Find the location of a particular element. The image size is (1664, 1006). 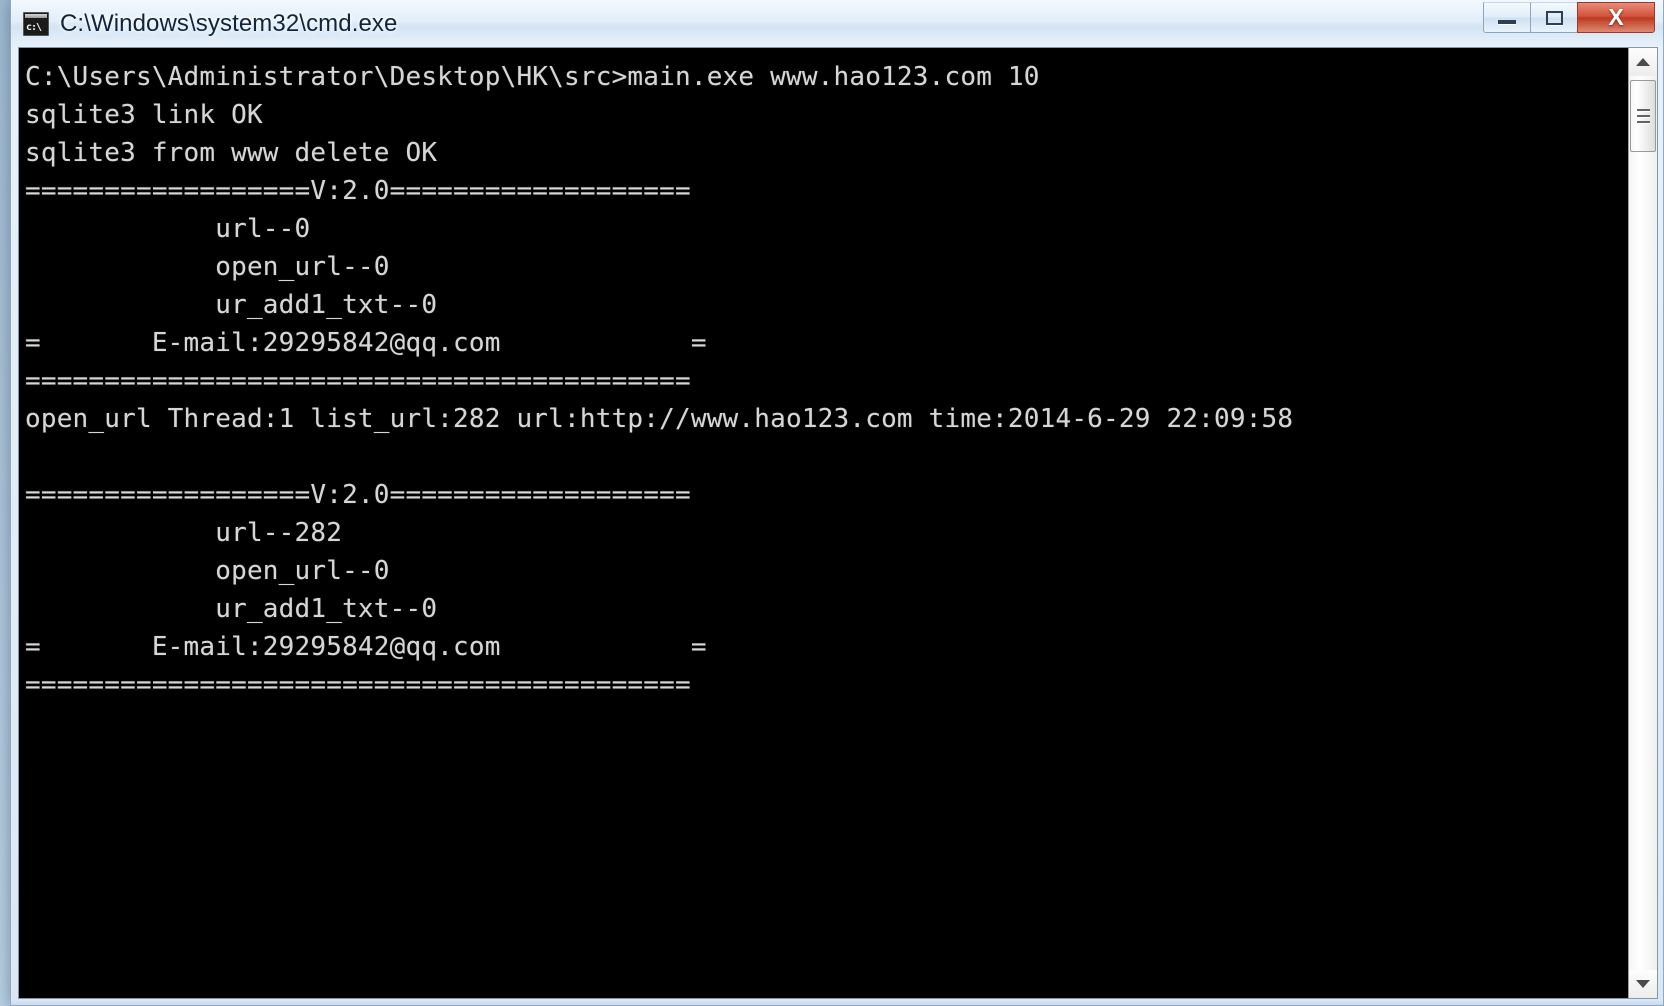

scroll-down-arrow-icon is located at coordinates (1643, 984).